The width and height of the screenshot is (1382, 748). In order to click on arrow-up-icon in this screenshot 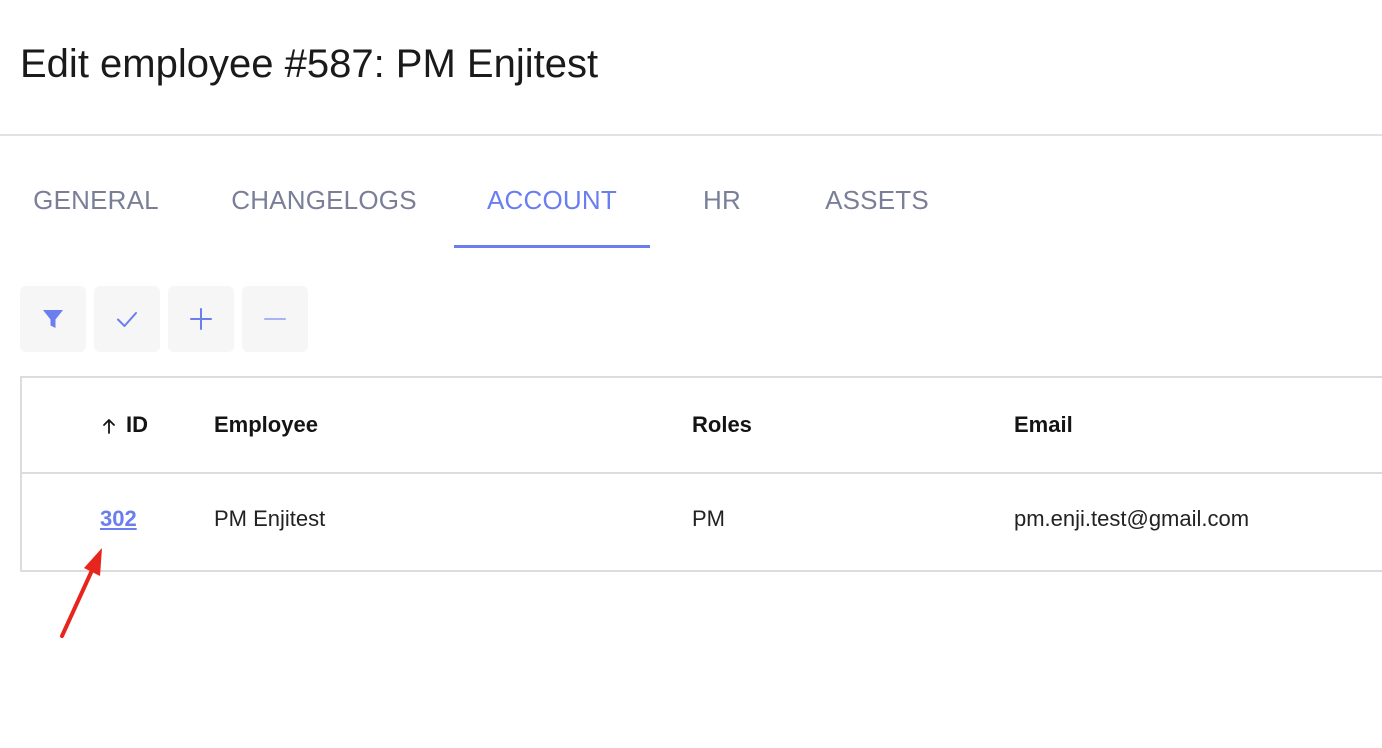, I will do `click(109, 428)`.